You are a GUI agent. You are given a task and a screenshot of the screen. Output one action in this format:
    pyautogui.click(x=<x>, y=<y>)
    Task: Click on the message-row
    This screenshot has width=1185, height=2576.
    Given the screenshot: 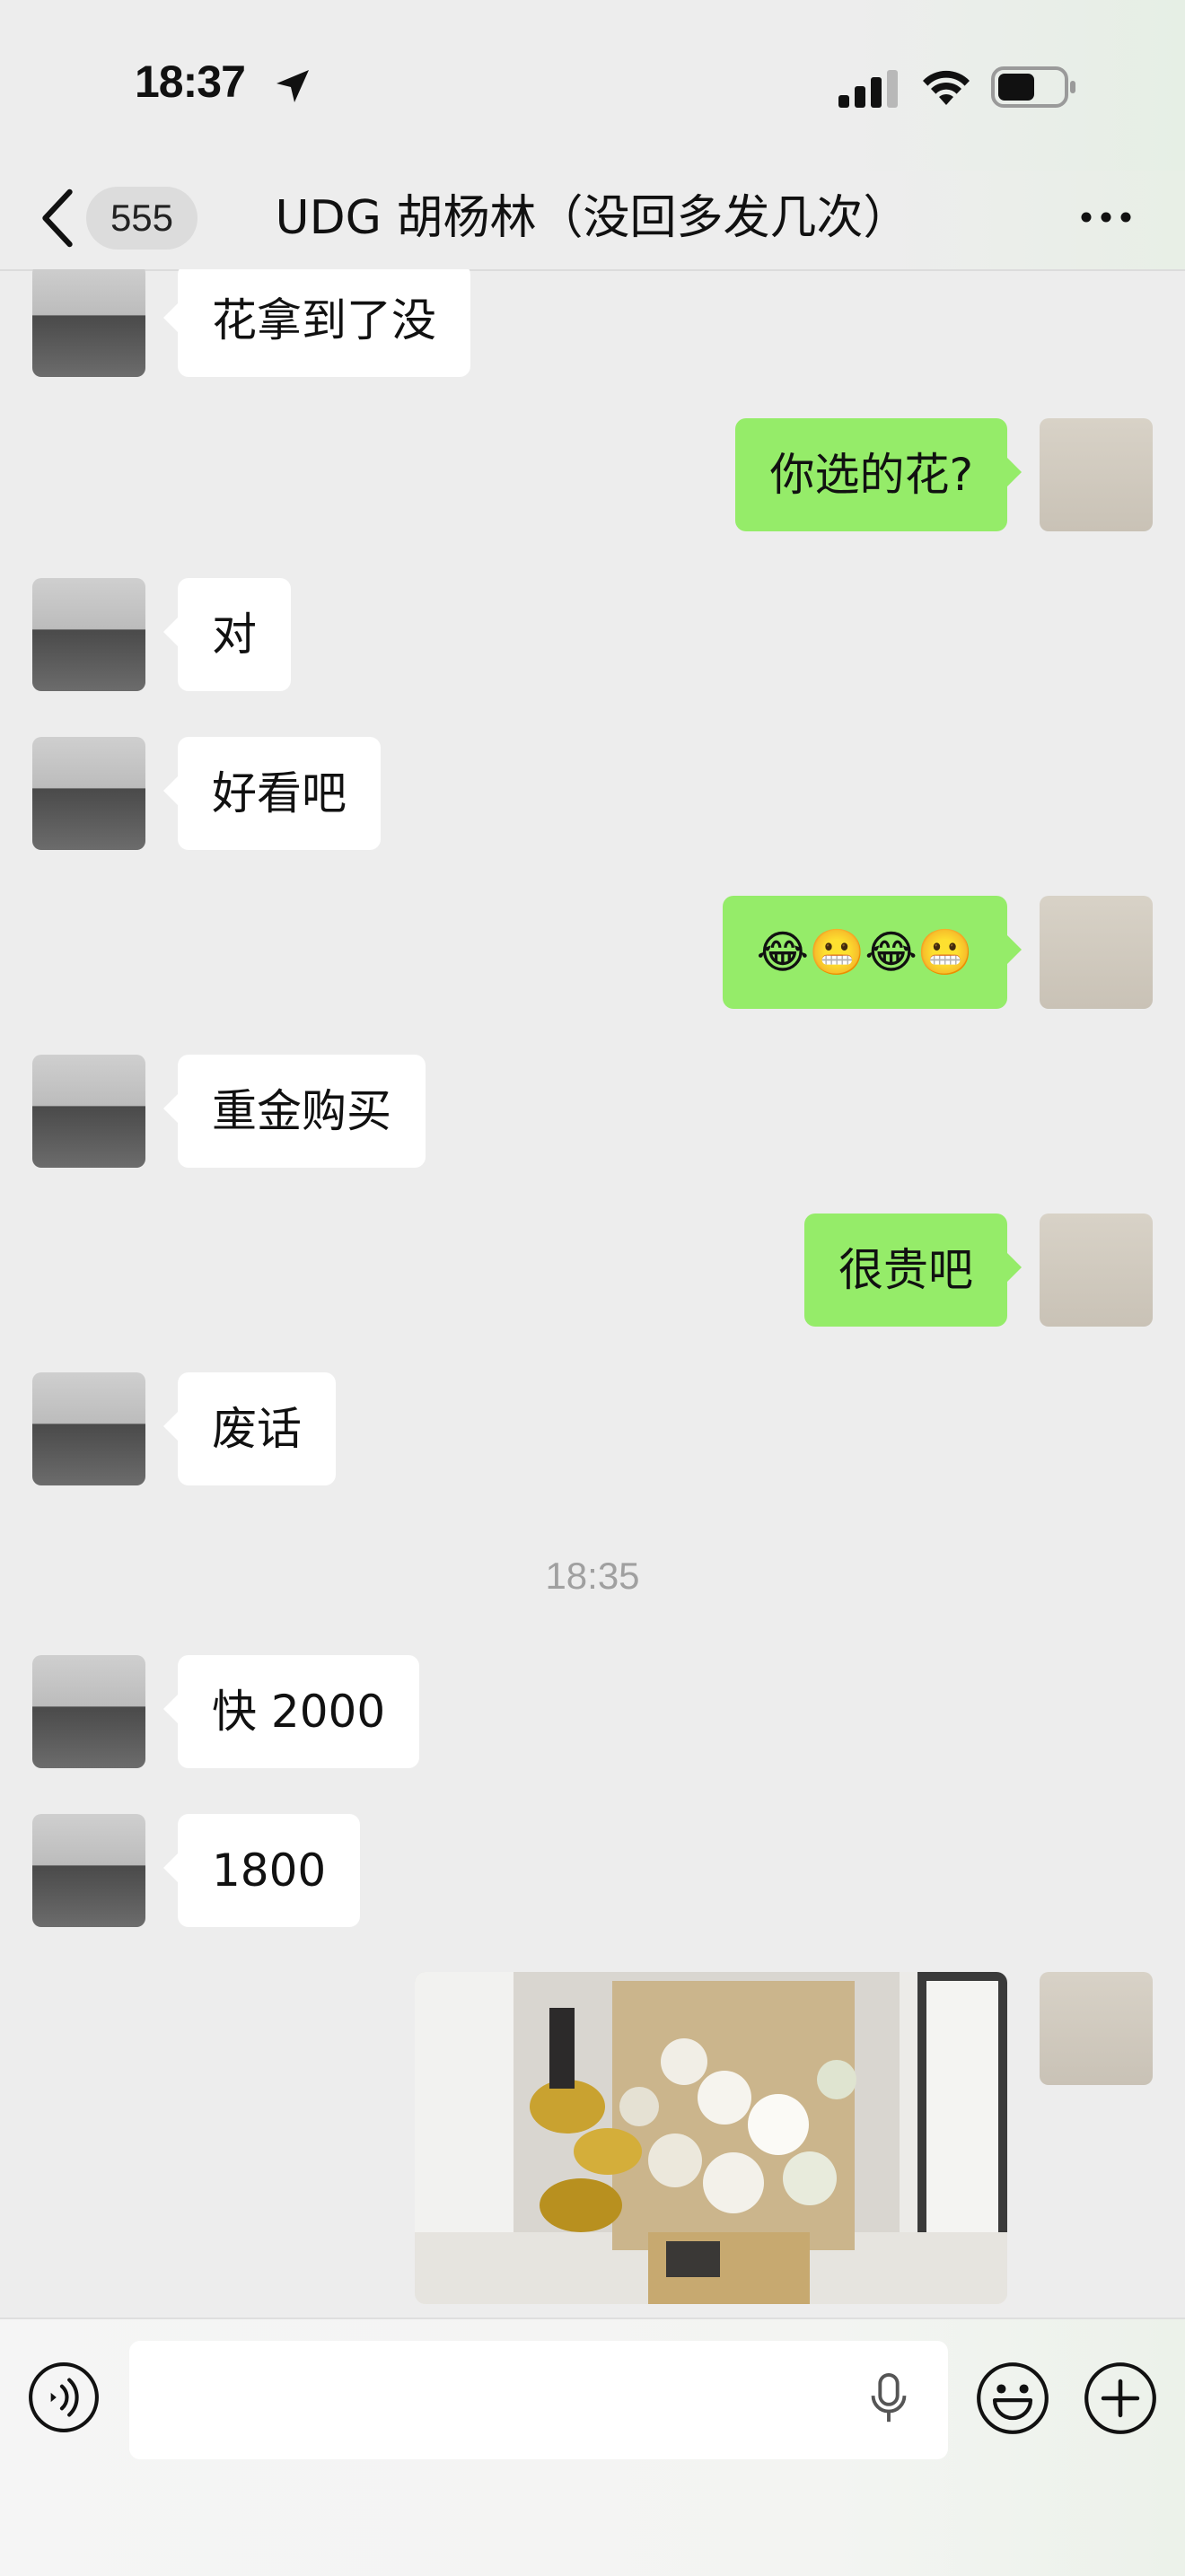 What is the action you would take?
    pyautogui.click(x=592, y=2138)
    